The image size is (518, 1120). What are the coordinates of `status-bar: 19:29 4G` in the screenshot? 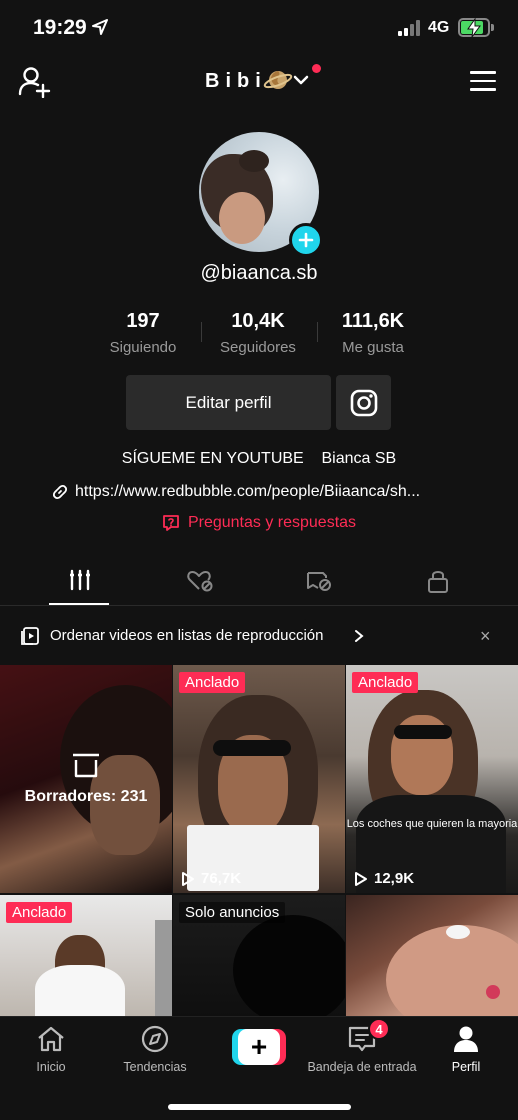 It's located at (259, 28).